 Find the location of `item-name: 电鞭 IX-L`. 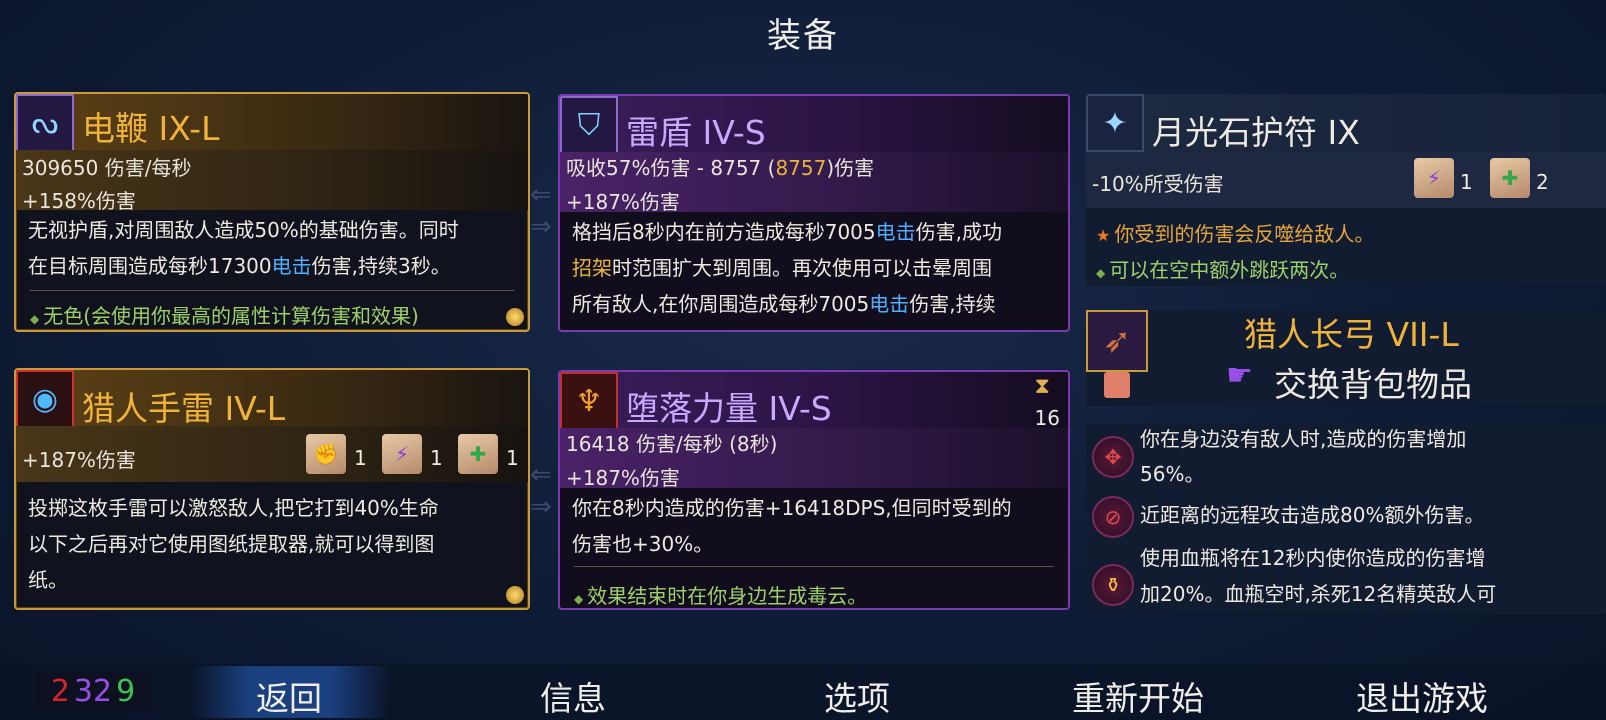

item-name: 电鞭 IX-L is located at coordinates (151, 128).